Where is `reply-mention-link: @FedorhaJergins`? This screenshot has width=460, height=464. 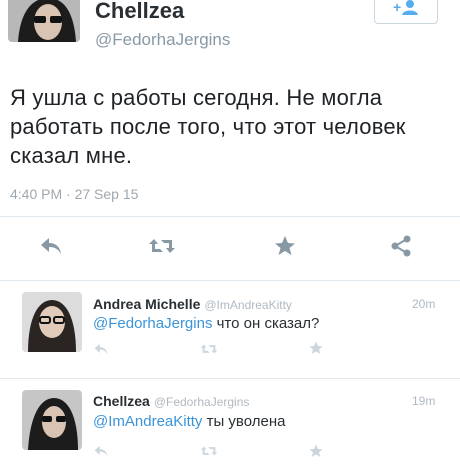 reply-mention-link: @FedorhaJergins is located at coordinates (152, 323).